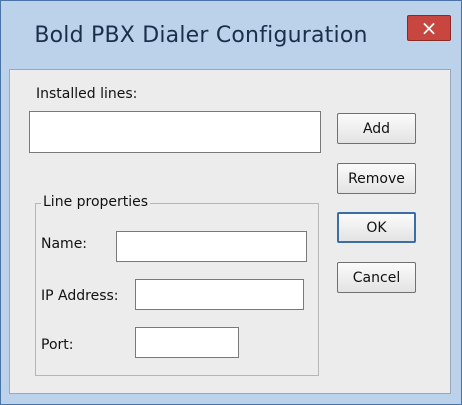 The width and height of the screenshot is (462, 405). What do you see at coordinates (376, 227) in the screenshot?
I see `ok-button: OK` at bounding box center [376, 227].